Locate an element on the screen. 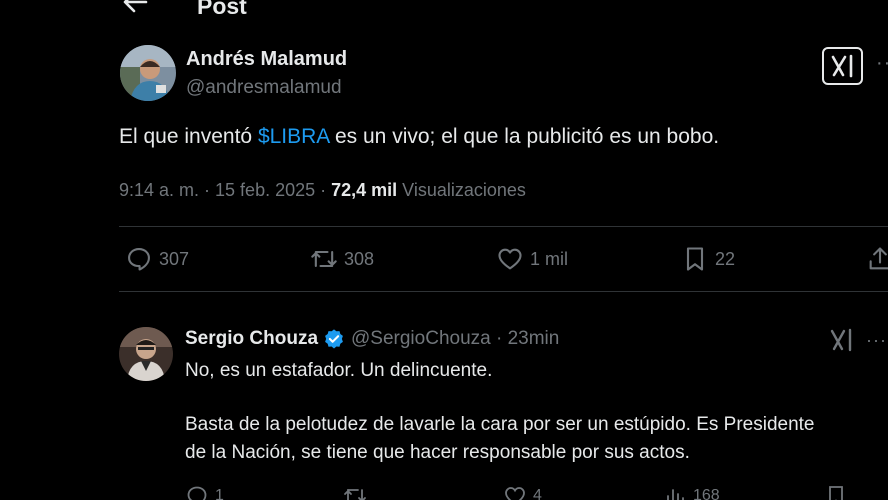 The height and width of the screenshot is (500, 888). back-arrow-icon is located at coordinates (135, 8).